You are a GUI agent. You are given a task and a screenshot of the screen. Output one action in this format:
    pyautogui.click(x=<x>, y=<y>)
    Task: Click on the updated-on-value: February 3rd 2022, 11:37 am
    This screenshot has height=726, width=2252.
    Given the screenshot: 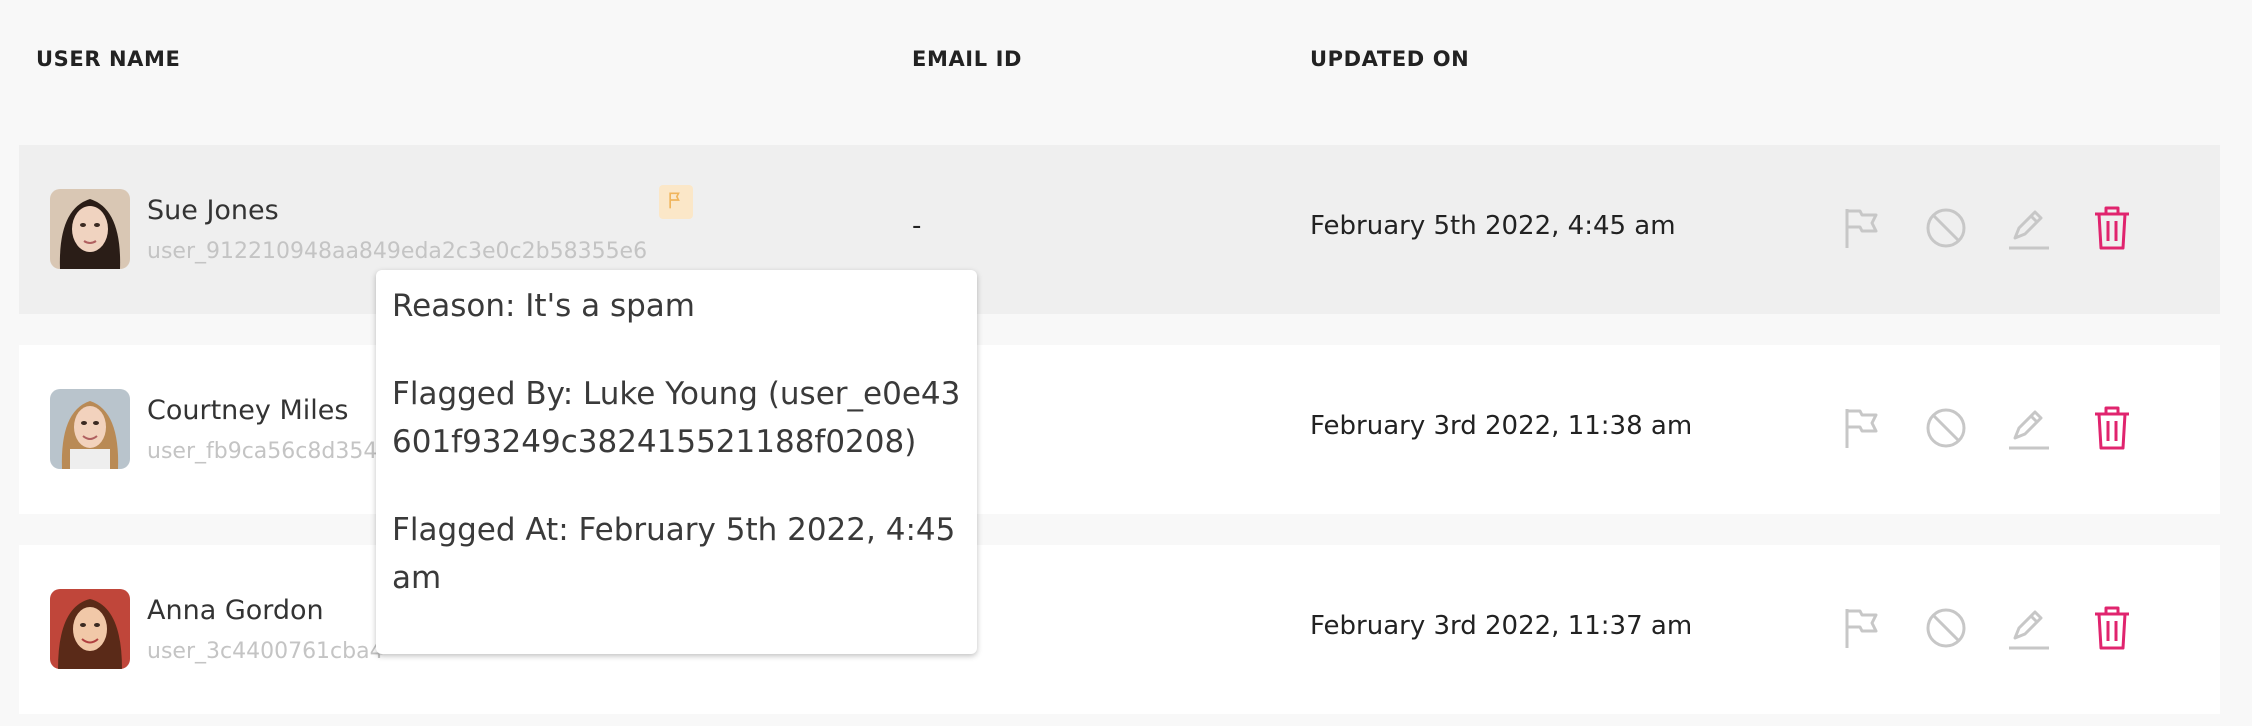 What is the action you would take?
    pyautogui.click(x=1501, y=626)
    